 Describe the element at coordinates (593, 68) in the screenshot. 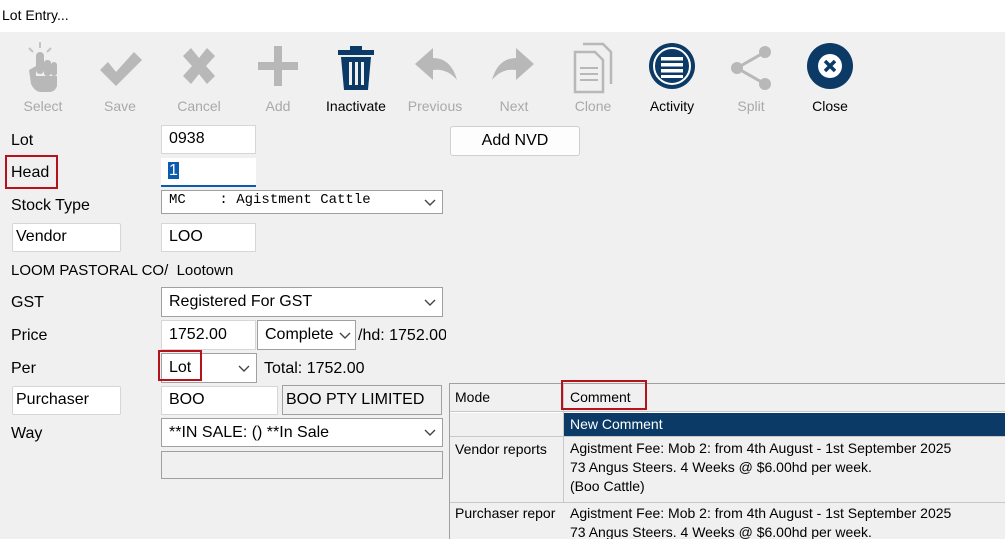

I see `document-copy-icon` at that location.